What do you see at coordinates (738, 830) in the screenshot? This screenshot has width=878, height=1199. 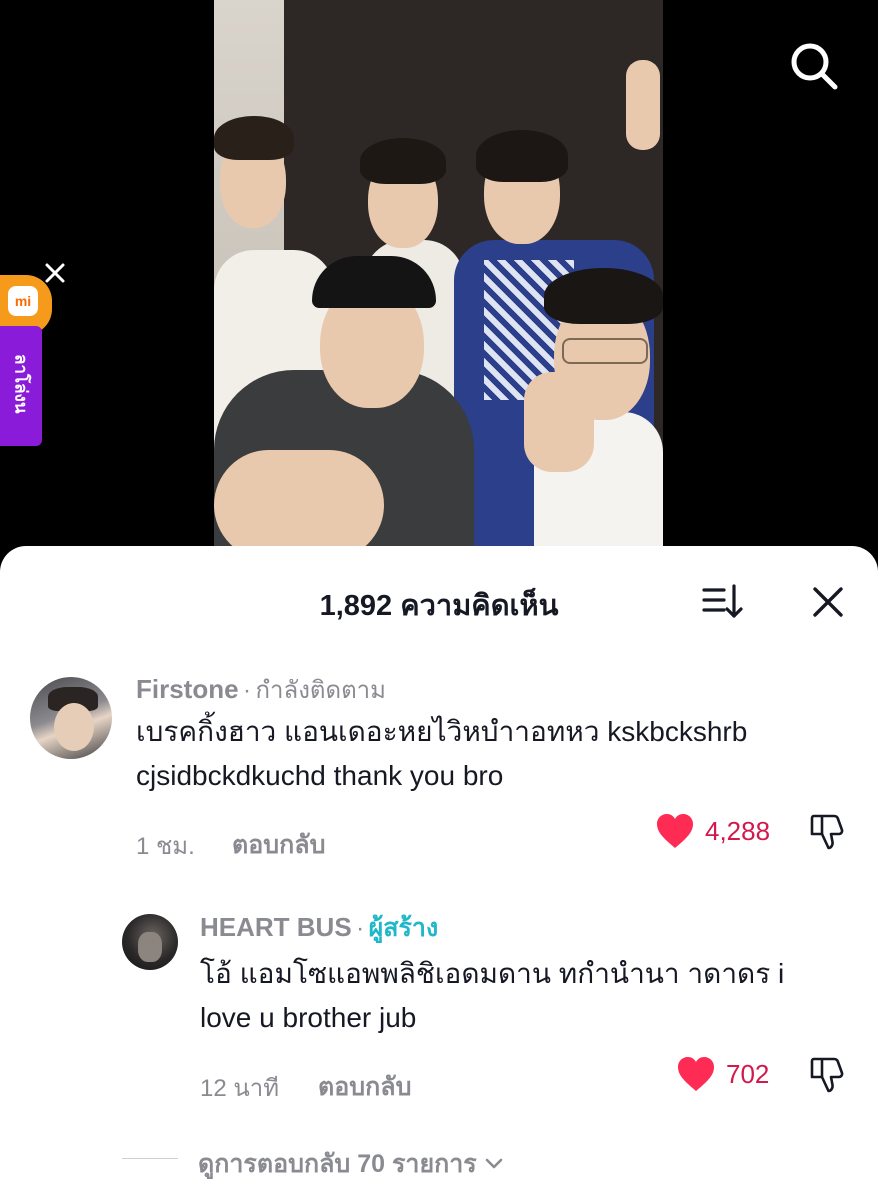 I see `like-count: 4,288` at bounding box center [738, 830].